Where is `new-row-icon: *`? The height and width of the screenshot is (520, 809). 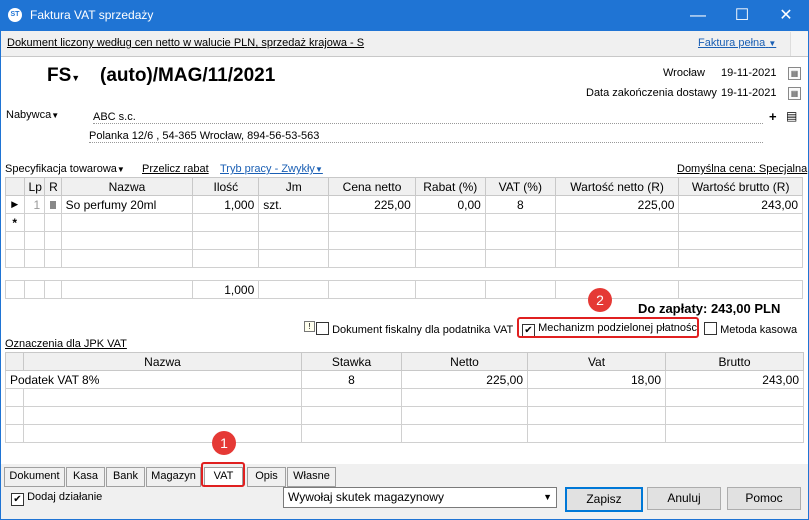 new-row-icon: * is located at coordinates (15, 222).